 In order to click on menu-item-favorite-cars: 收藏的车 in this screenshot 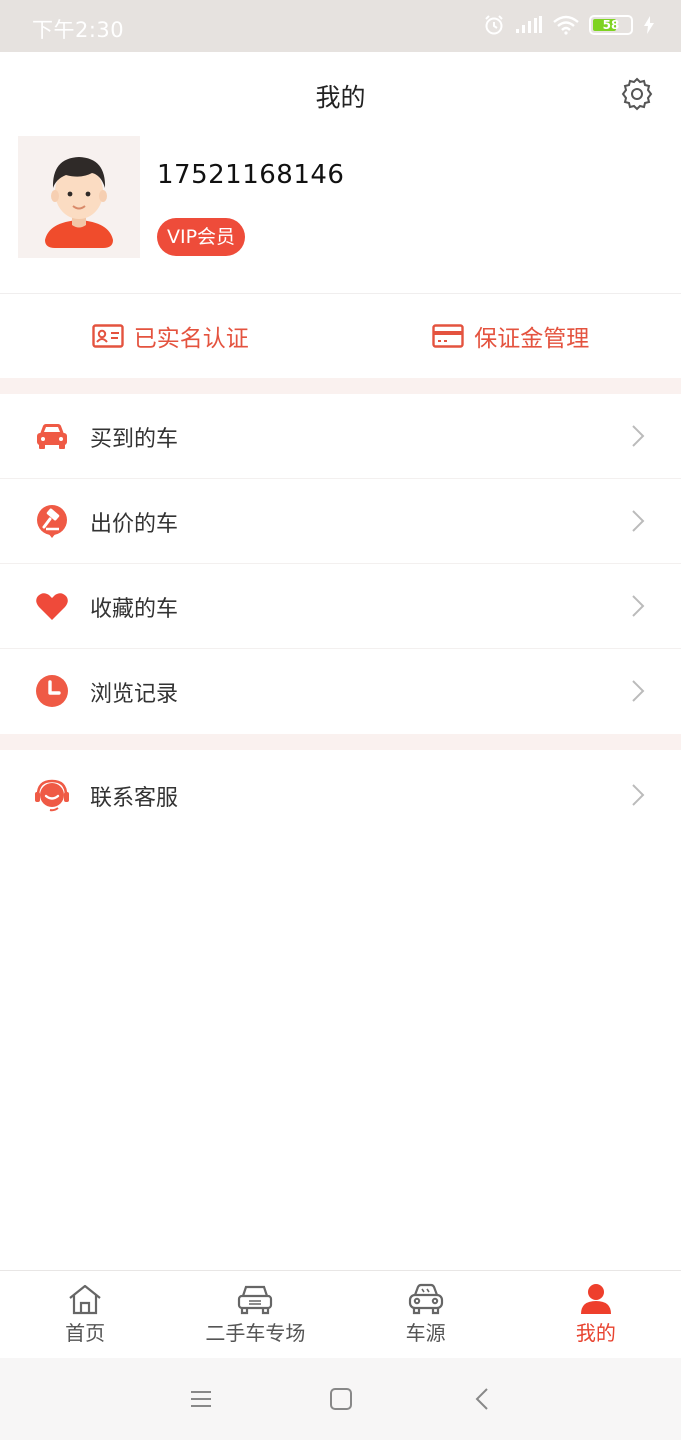, I will do `click(340, 606)`.